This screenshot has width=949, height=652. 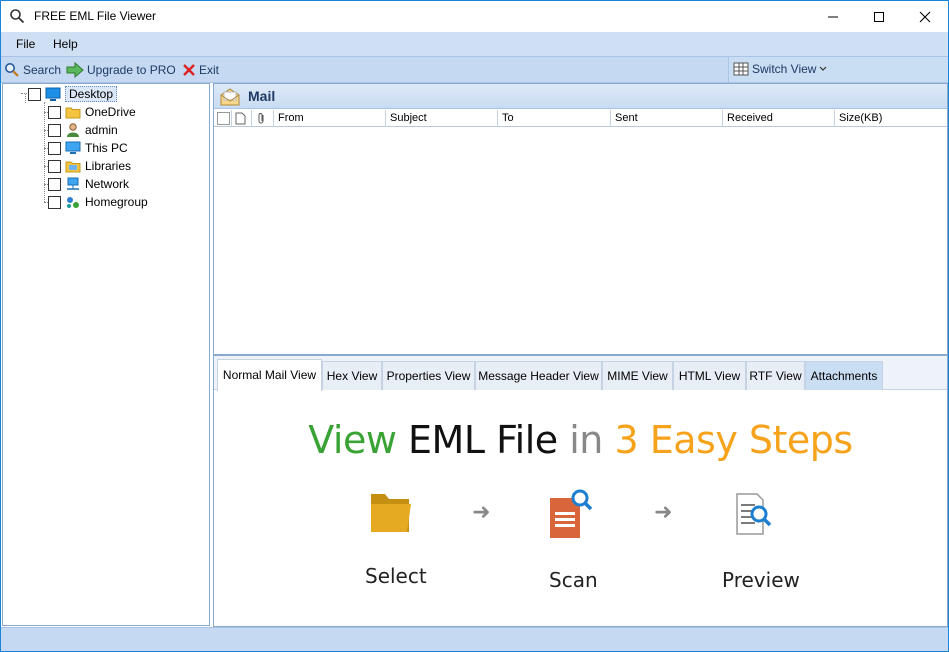 What do you see at coordinates (844, 375) in the screenshot?
I see `tab-attachments: Attachments` at bounding box center [844, 375].